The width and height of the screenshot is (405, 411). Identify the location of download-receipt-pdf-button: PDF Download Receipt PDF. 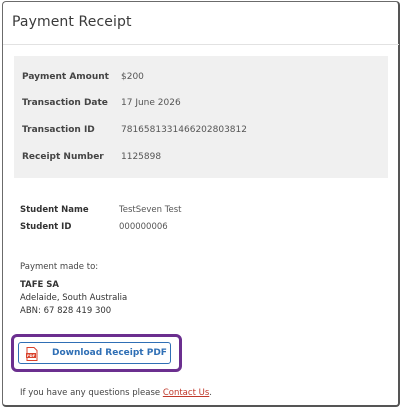
(94, 353).